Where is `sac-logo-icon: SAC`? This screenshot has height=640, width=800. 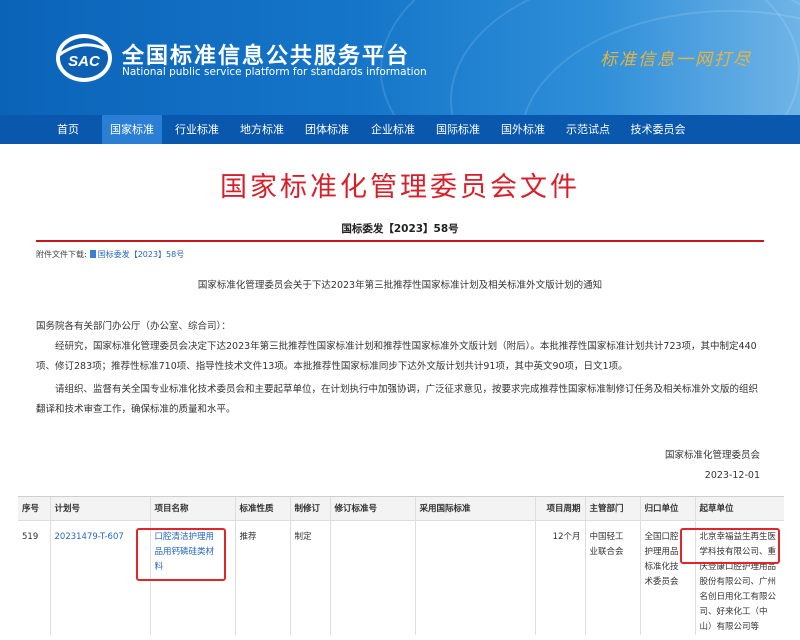 sac-logo-icon: SAC is located at coordinates (84, 58).